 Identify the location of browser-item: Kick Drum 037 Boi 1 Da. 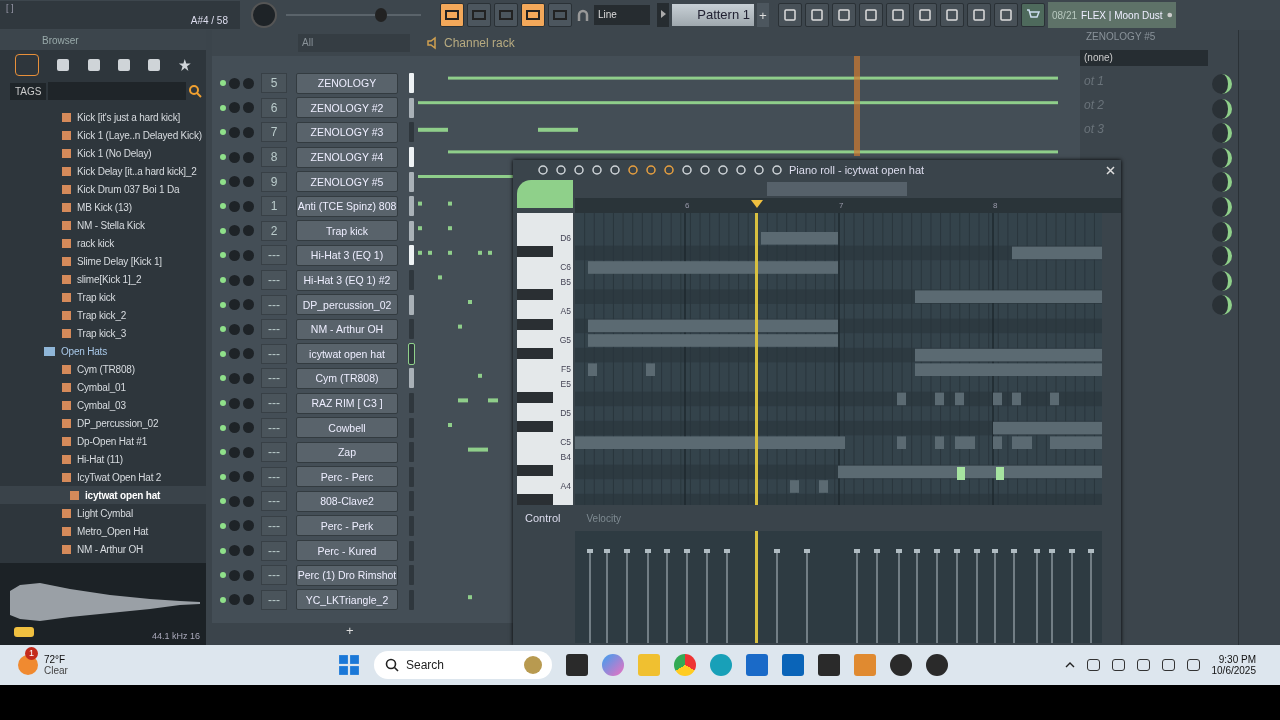
(103, 189).